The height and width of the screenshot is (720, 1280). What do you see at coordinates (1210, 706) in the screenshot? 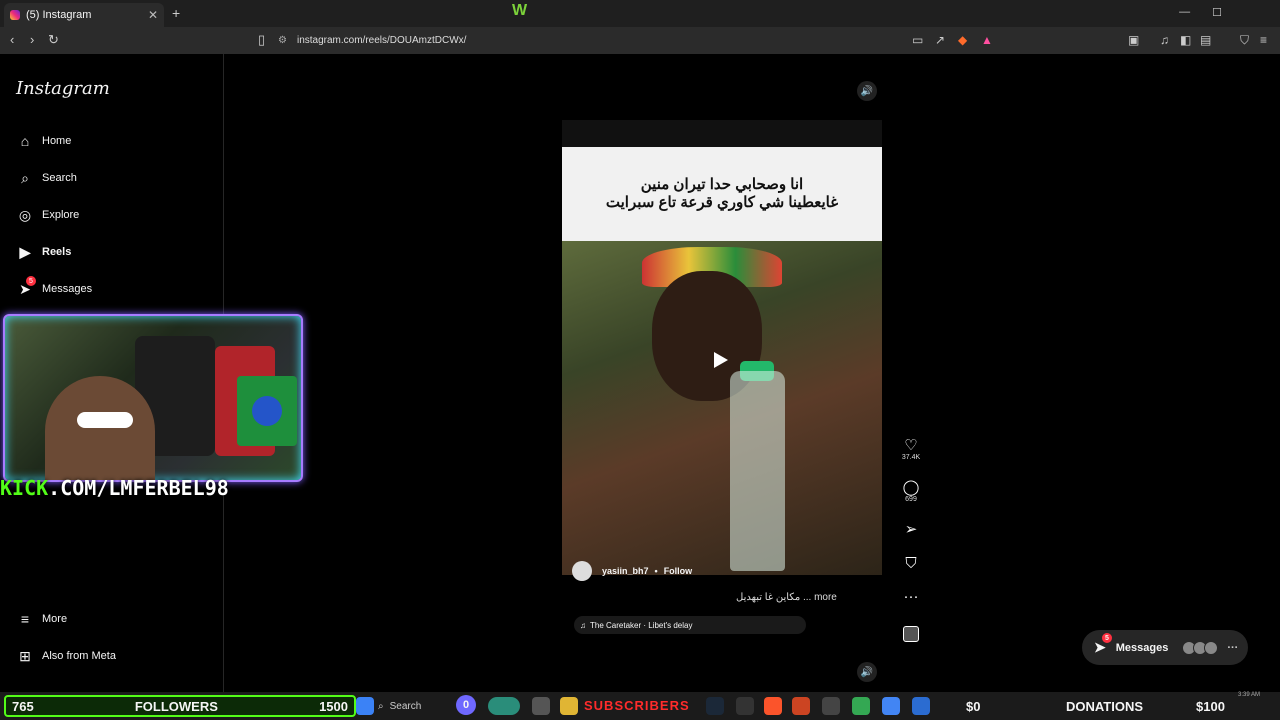
I see `donation-goal: $100` at bounding box center [1210, 706].